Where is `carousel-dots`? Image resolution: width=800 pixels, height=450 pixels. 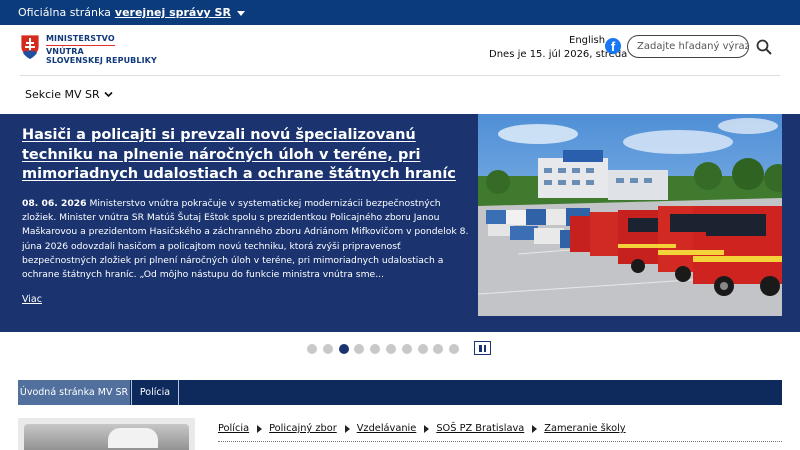
carousel-dots is located at coordinates (386, 349).